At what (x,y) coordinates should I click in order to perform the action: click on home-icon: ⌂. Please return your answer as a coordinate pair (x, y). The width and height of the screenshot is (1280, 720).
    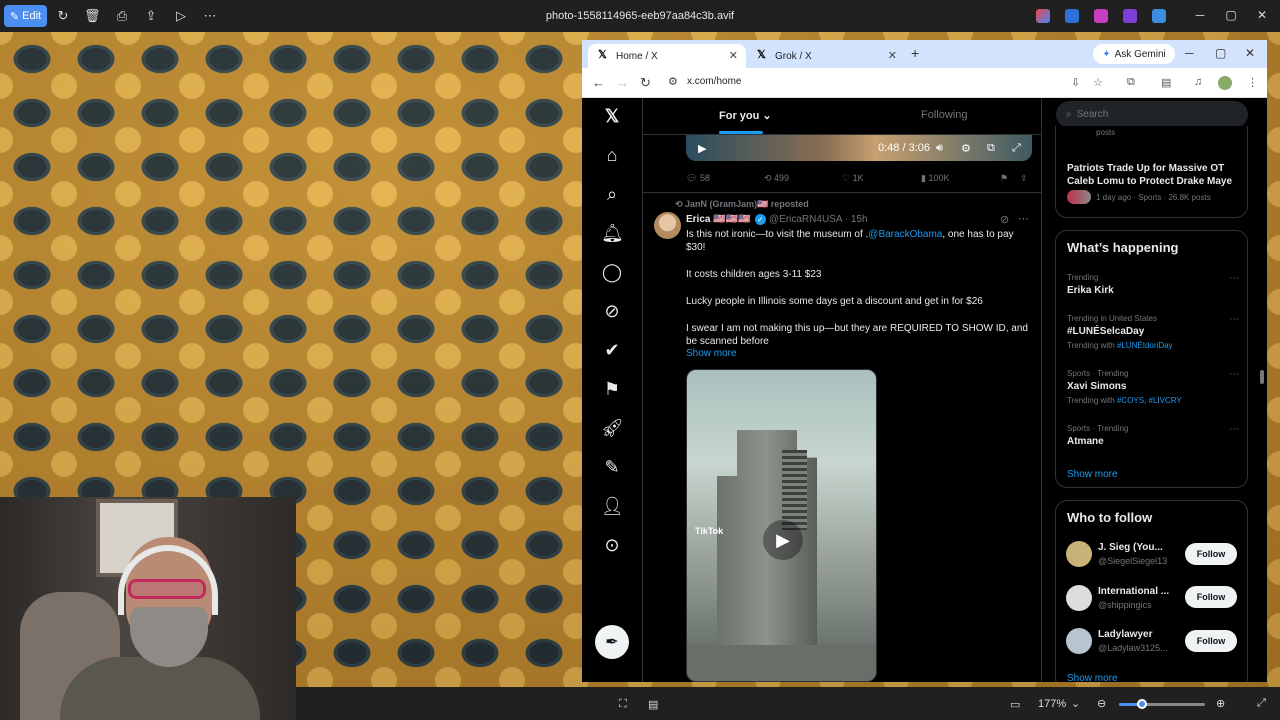
    Looking at the image, I should click on (612, 155).